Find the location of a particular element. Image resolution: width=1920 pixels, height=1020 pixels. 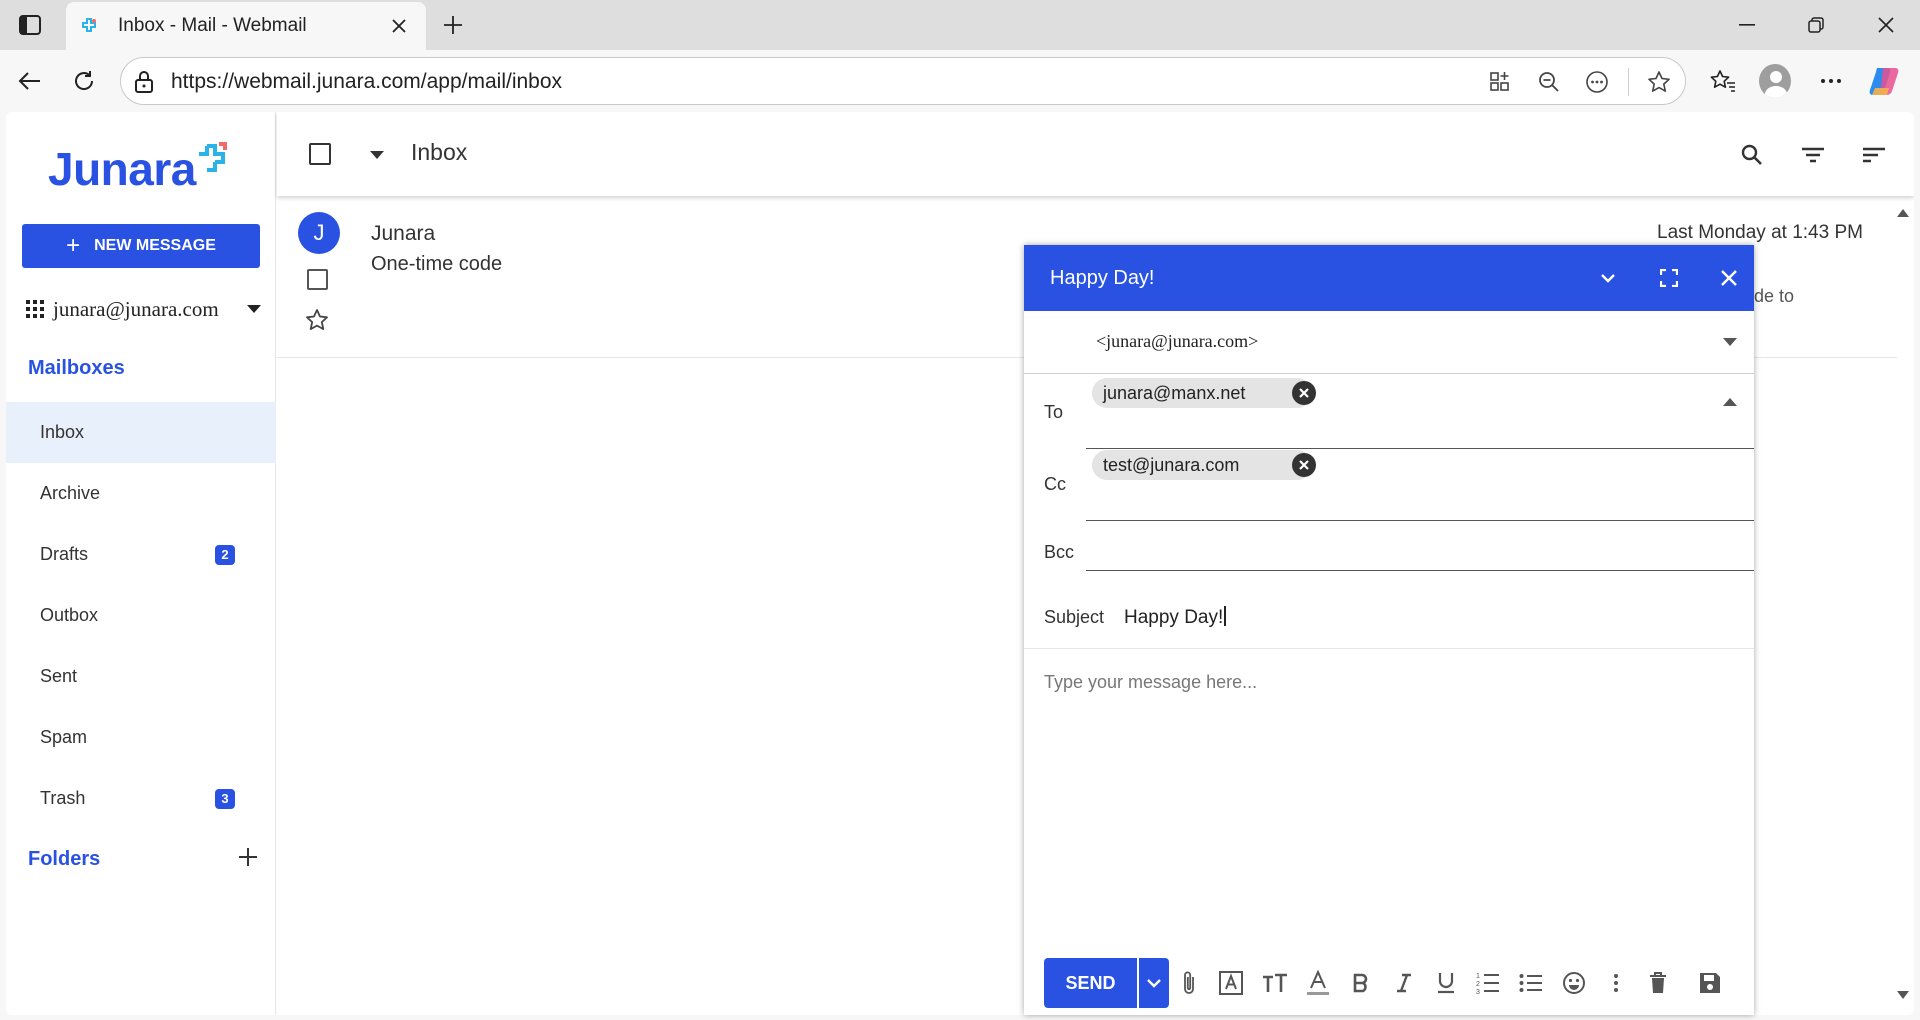

compose-title: Happy Day! is located at coordinates (1102, 278).